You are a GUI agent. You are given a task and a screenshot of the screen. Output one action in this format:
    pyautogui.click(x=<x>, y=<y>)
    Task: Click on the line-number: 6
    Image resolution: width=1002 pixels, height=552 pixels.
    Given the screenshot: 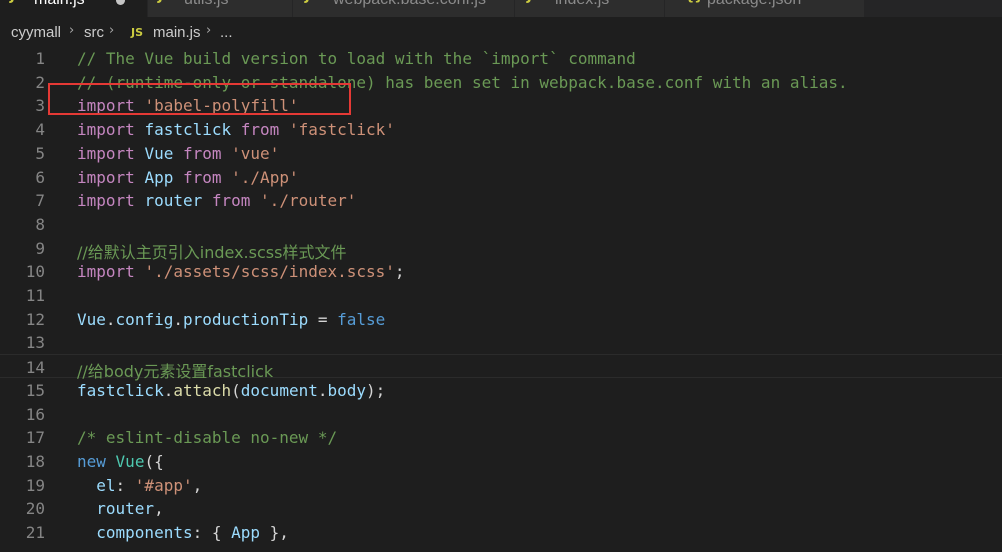 What is the action you would take?
    pyautogui.click(x=40, y=177)
    